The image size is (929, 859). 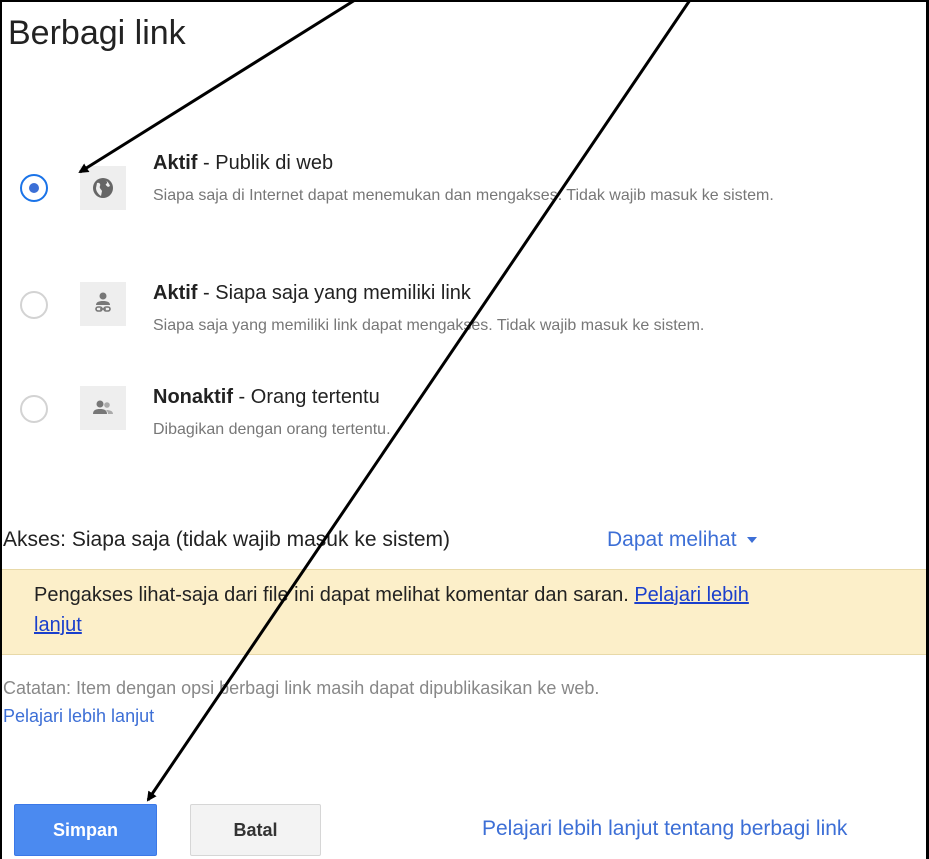 What do you see at coordinates (193, 397) in the screenshot?
I see `option-state: Nonaktif` at bounding box center [193, 397].